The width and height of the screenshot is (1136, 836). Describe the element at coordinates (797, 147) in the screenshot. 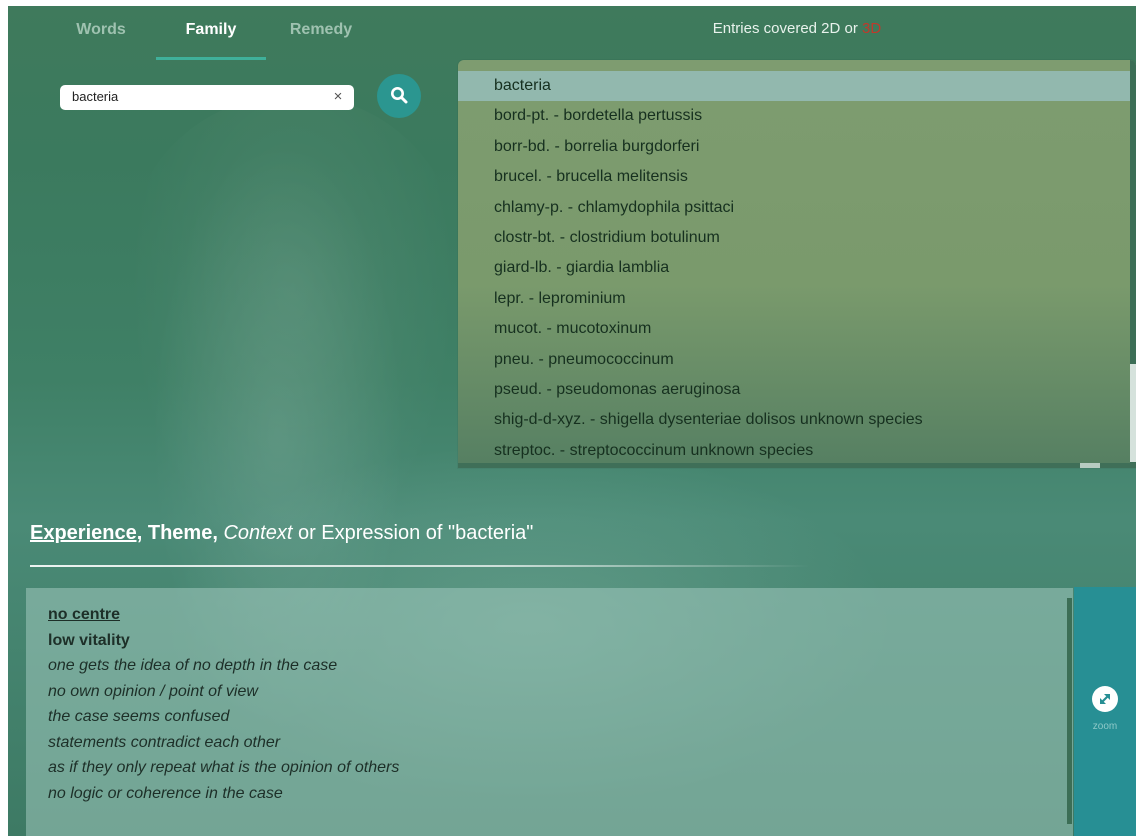

I see `result-item: borr-bd. - borrelia burgdorferi` at that location.